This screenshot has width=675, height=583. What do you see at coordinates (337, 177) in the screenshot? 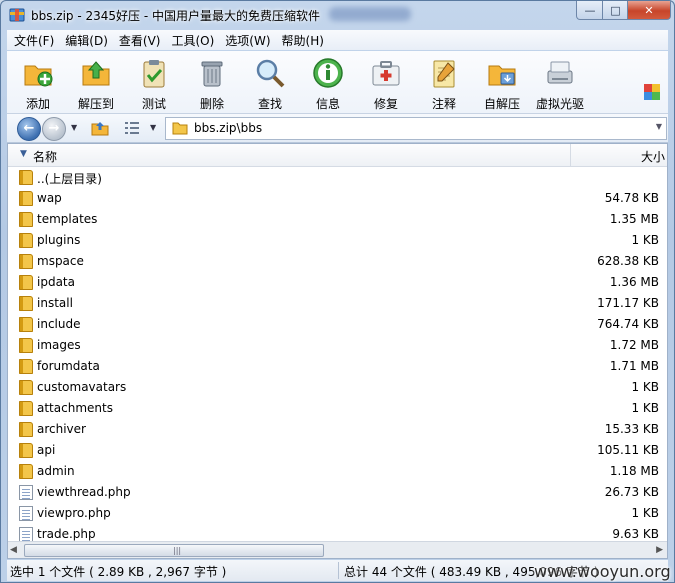
I see `list-item: ..(上层目录)` at bounding box center [337, 177].